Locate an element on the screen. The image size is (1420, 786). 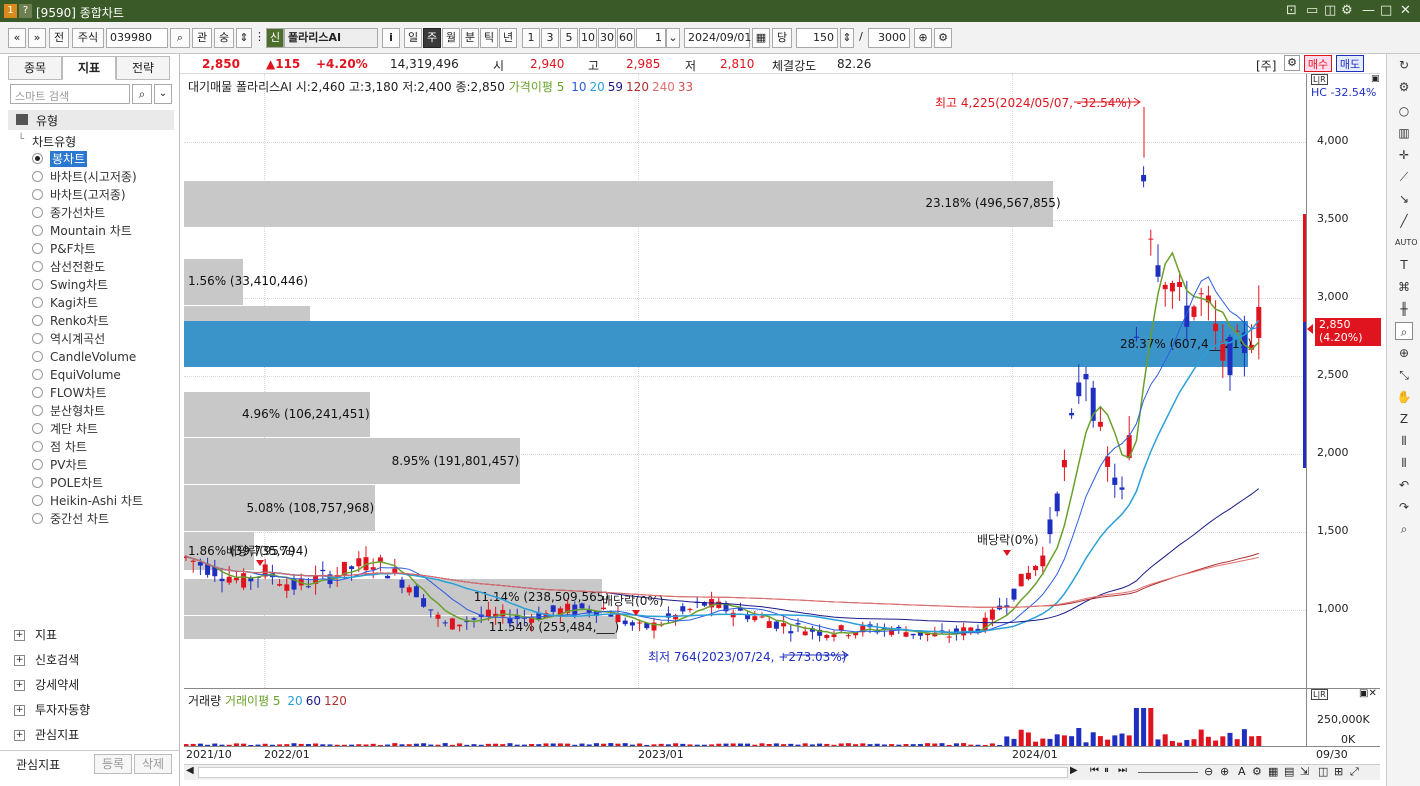
date-input: 2024/09/01 is located at coordinates (717, 38).